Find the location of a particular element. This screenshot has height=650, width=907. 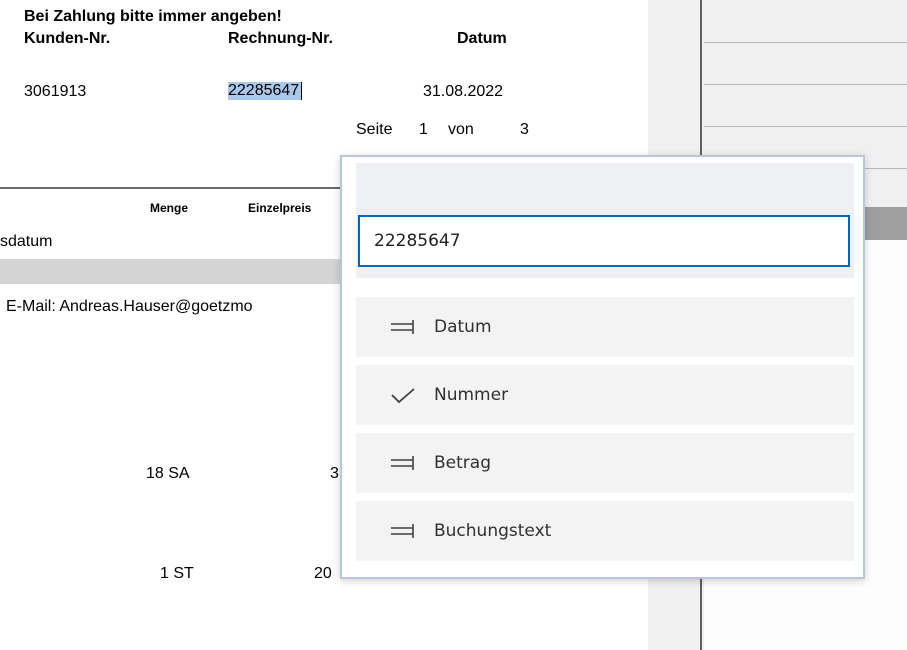

invoice-number-label: Rechnung-Nr. is located at coordinates (280, 38).